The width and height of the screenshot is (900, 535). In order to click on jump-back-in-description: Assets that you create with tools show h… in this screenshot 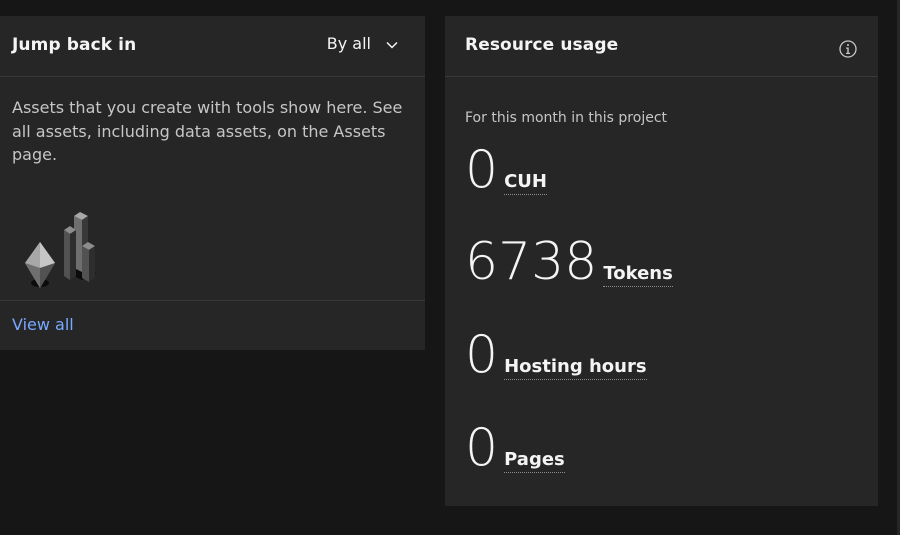, I will do `click(207, 131)`.